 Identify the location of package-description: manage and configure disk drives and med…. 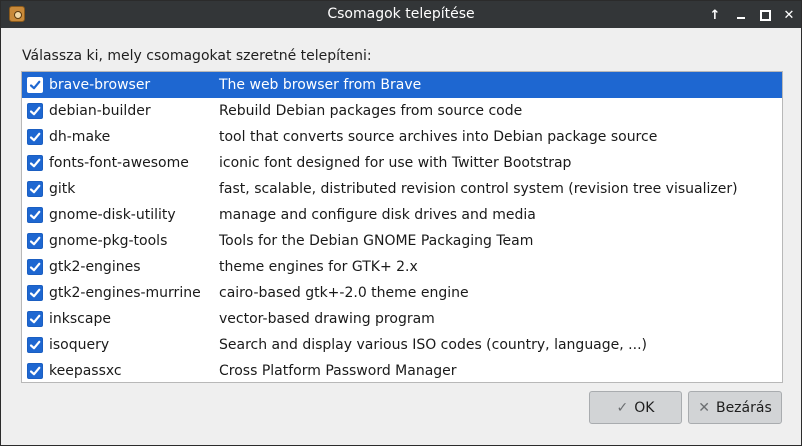
(377, 215).